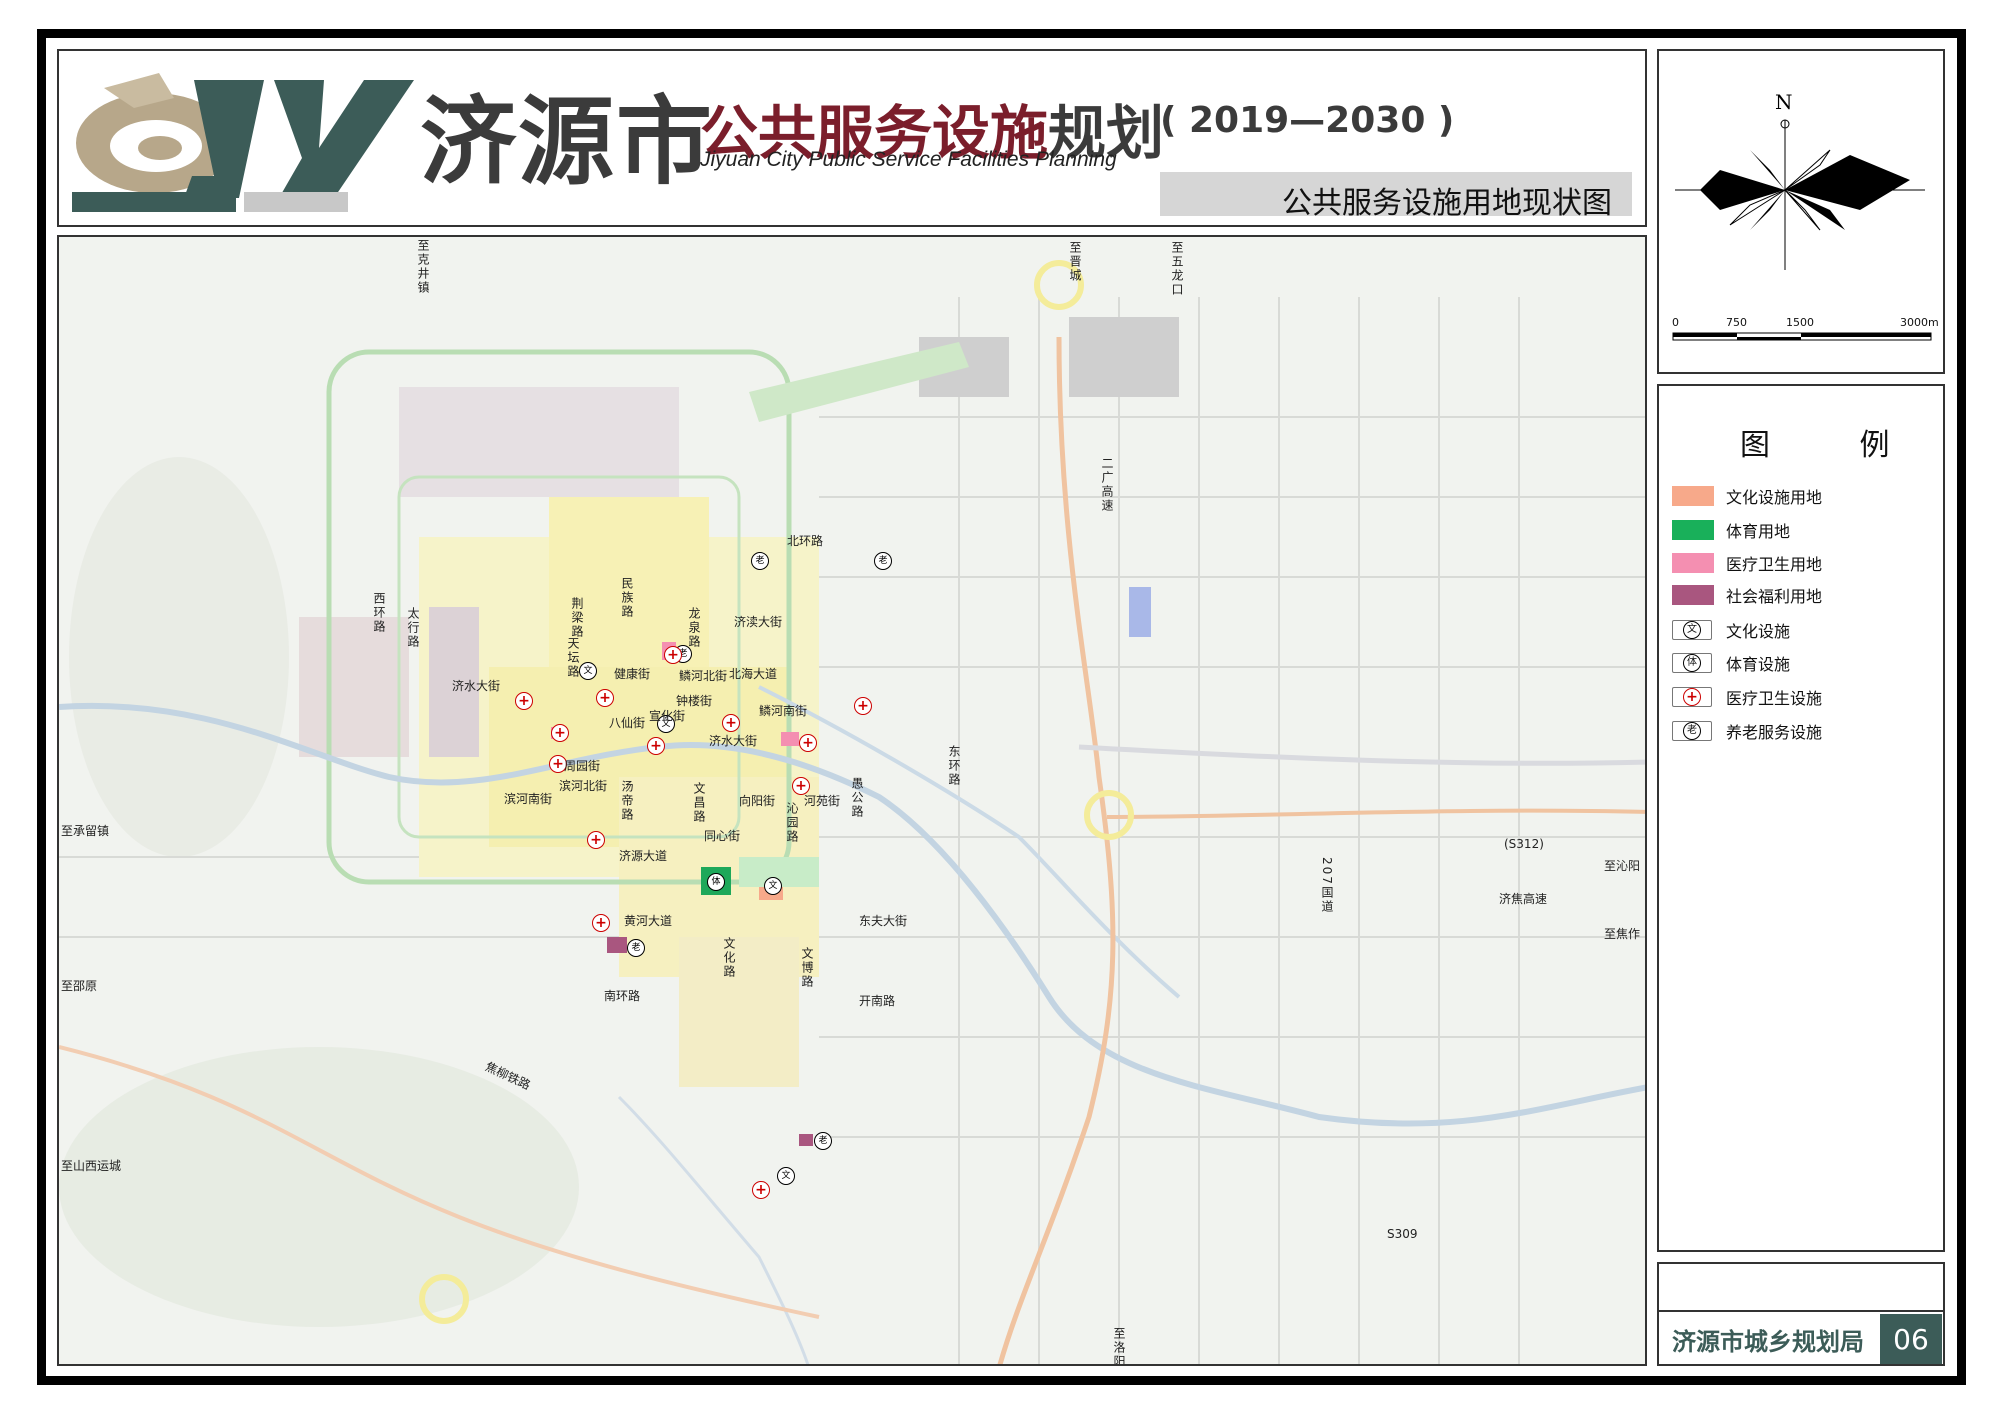  Describe the element at coordinates (1835, 445) in the screenshot. I see `legend-title: 图 例` at that location.